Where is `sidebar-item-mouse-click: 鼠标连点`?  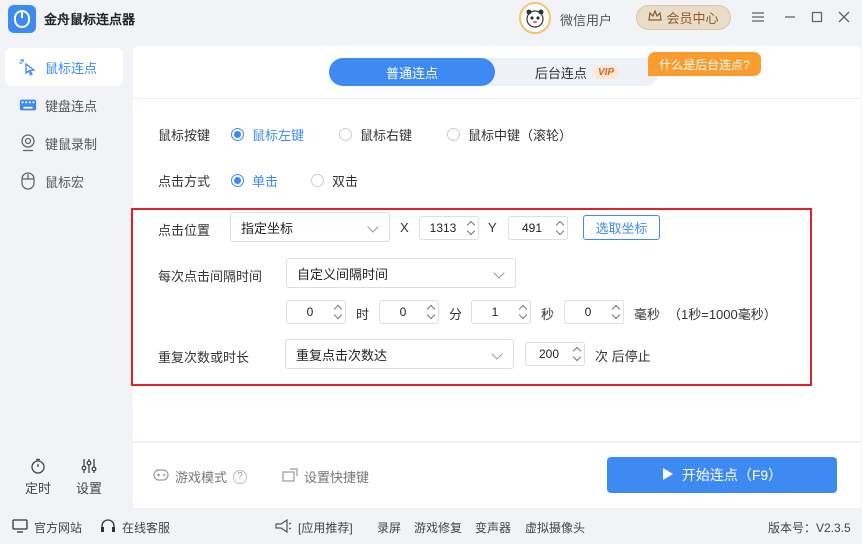 sidebar-item-mouse-click: 鼠标连点 is located at coordinates (64, 67).